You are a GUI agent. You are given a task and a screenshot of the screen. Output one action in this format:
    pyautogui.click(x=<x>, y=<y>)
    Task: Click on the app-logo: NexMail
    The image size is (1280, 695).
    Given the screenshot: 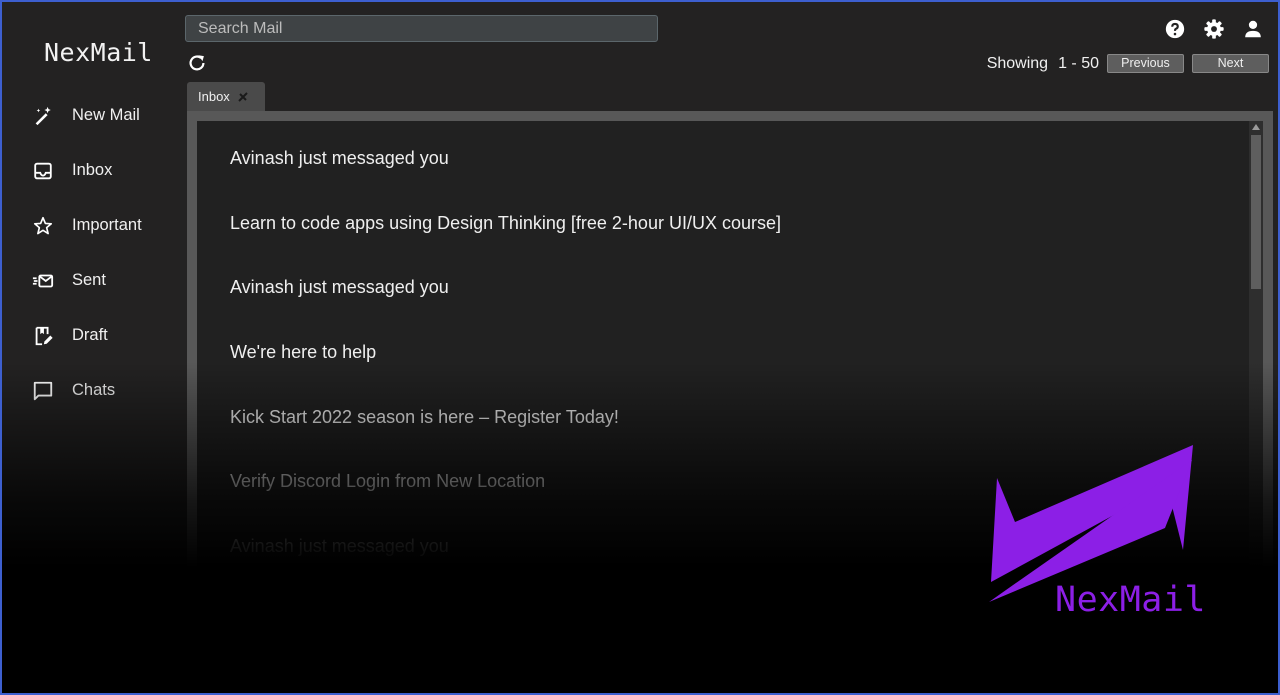 What is the action you would take?
    pyautogui.click(x=98, y=52)
    